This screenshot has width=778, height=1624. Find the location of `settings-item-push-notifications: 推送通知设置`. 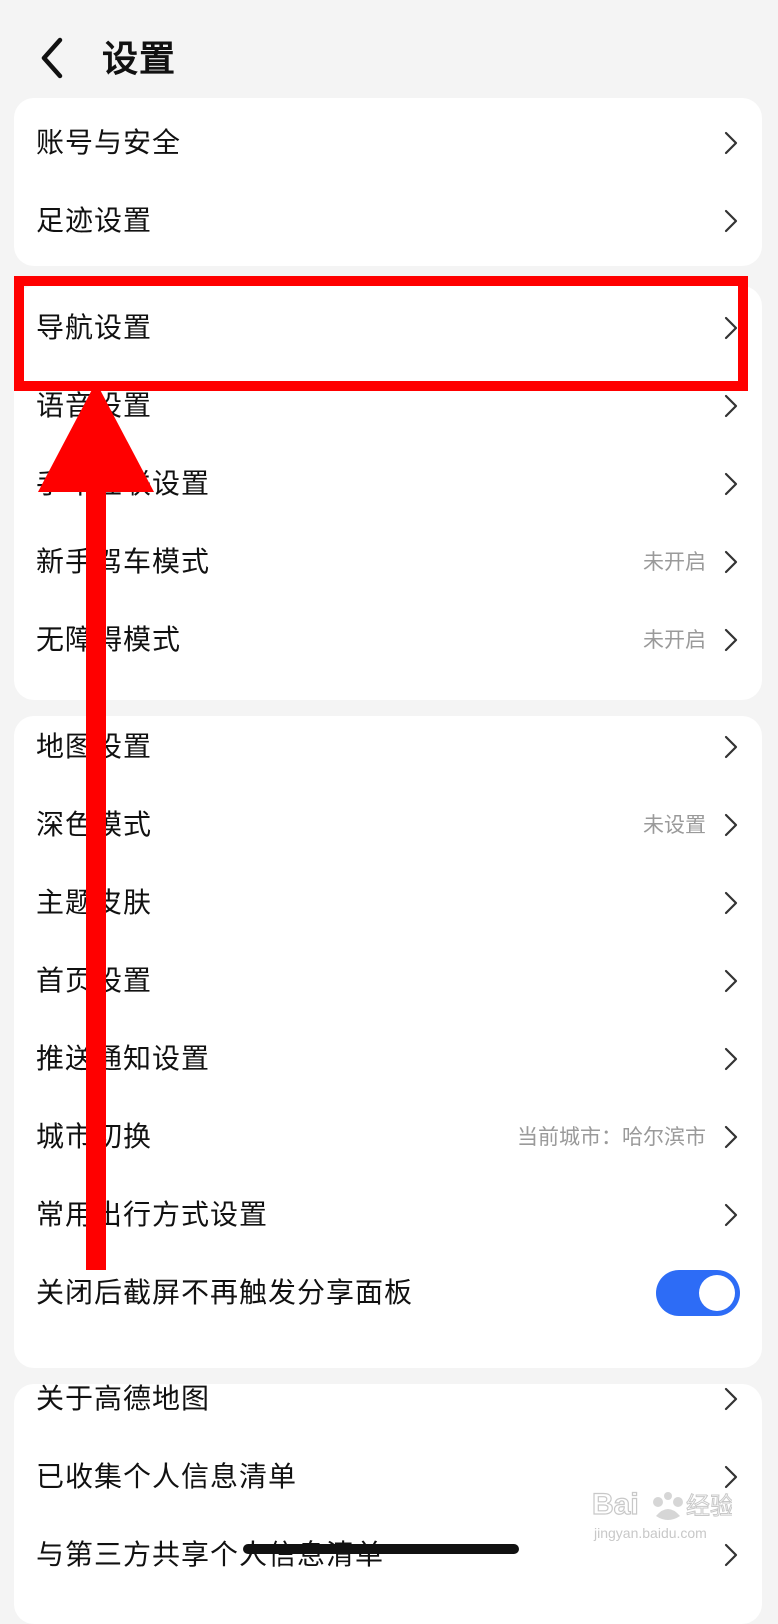

settings-item-push-notifications: 推送通知设置 is located at coordinates (388, 1059).